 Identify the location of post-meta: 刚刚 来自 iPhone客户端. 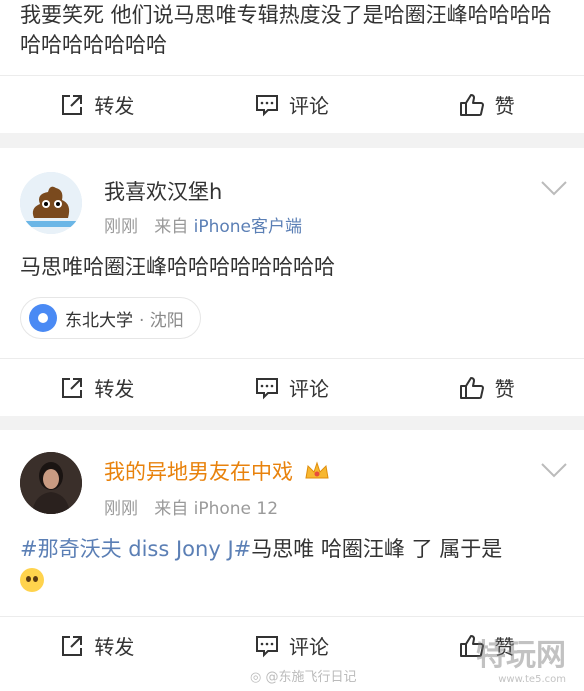
(203, 224).